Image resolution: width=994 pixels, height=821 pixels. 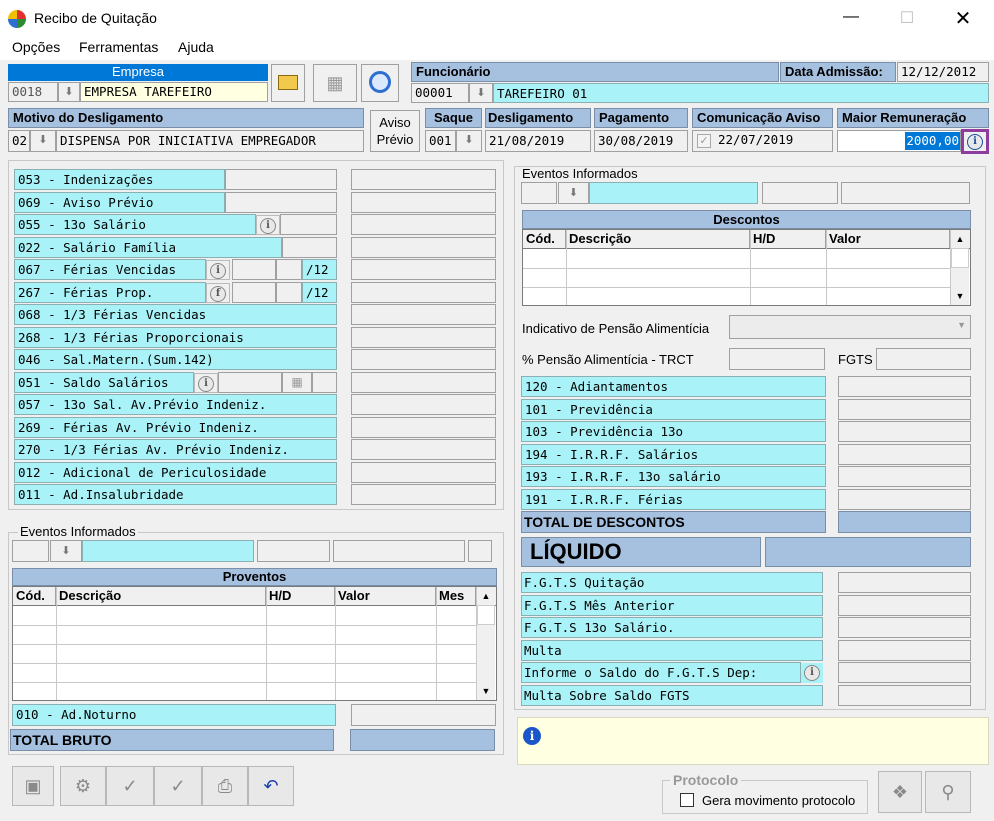 I want to click on funcionario-code-field: 00001, so click(x=440, y=93).